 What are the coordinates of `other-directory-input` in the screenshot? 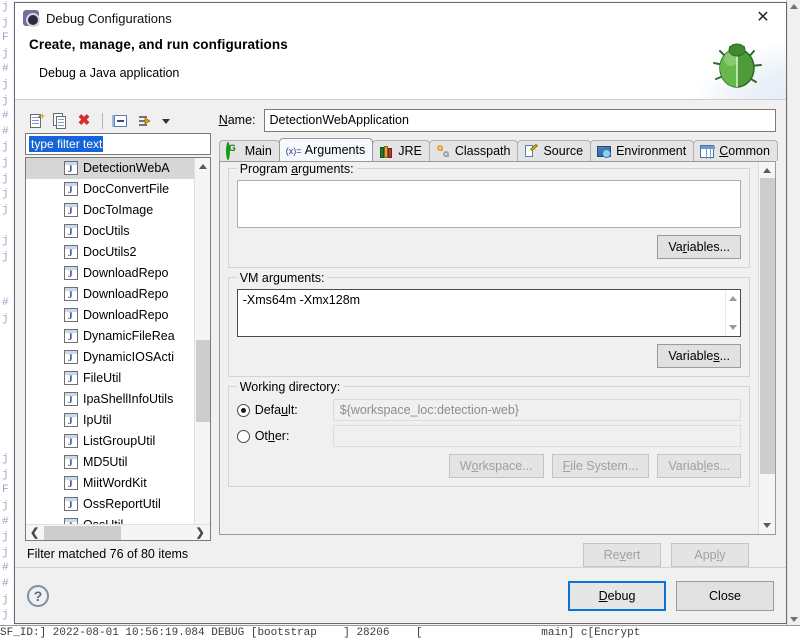 It's located at (536, 436).